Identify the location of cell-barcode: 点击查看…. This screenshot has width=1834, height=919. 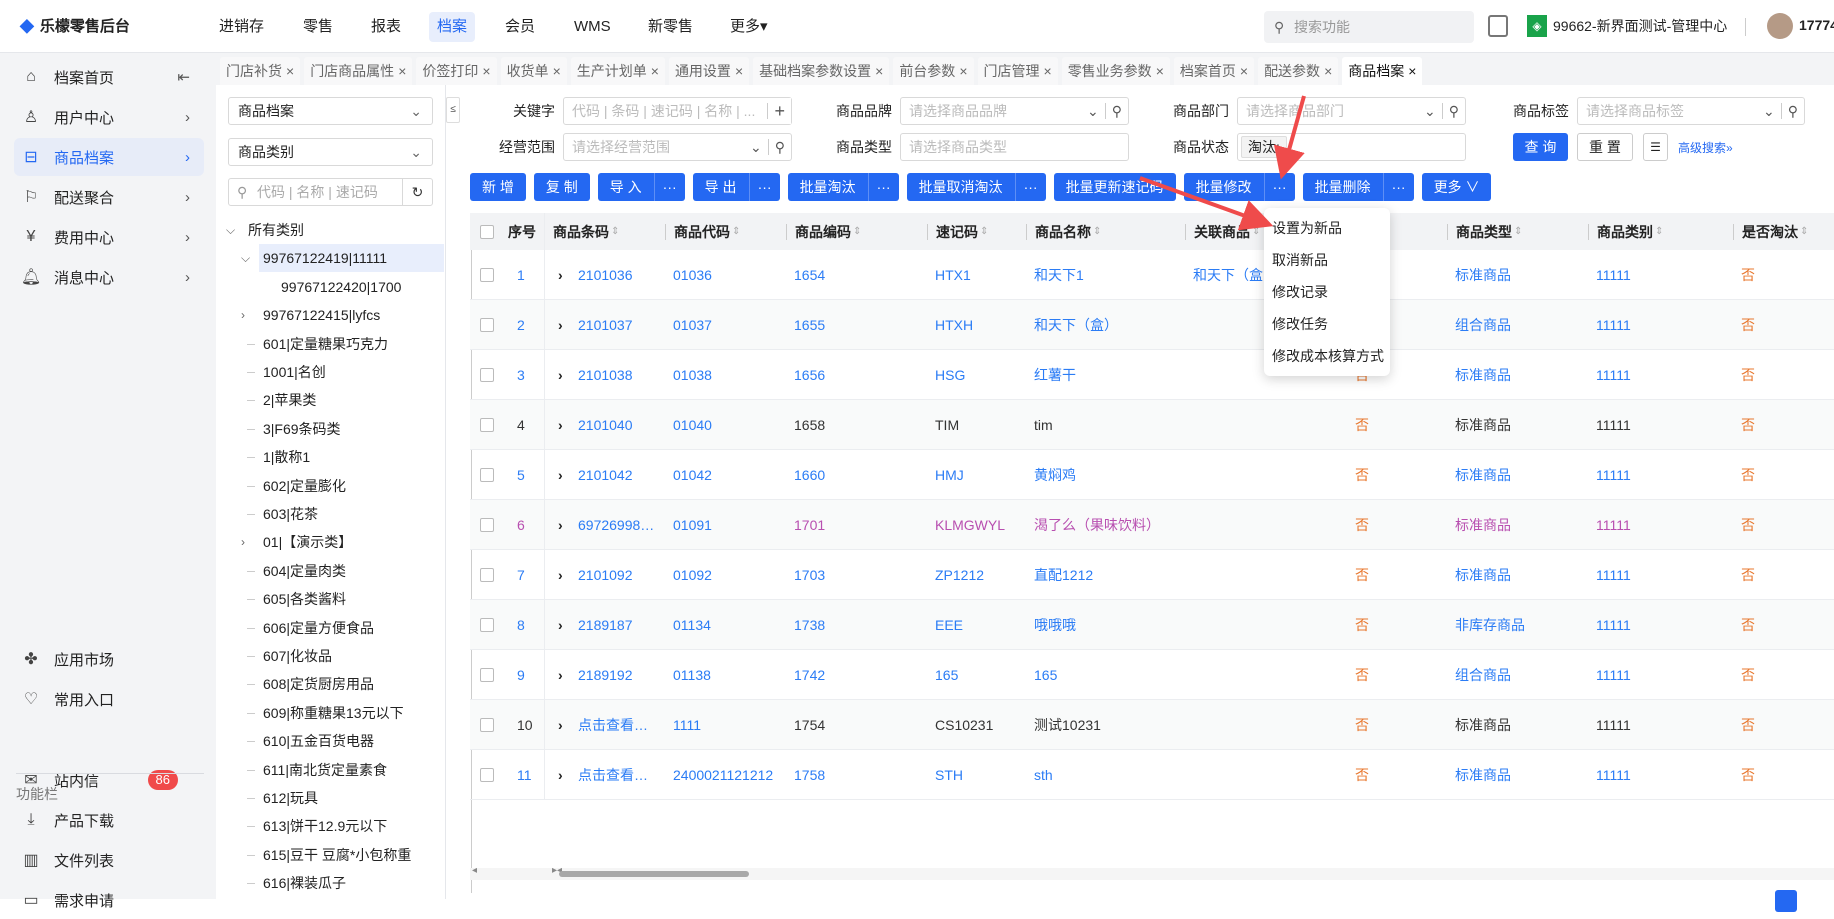
(613, 724).